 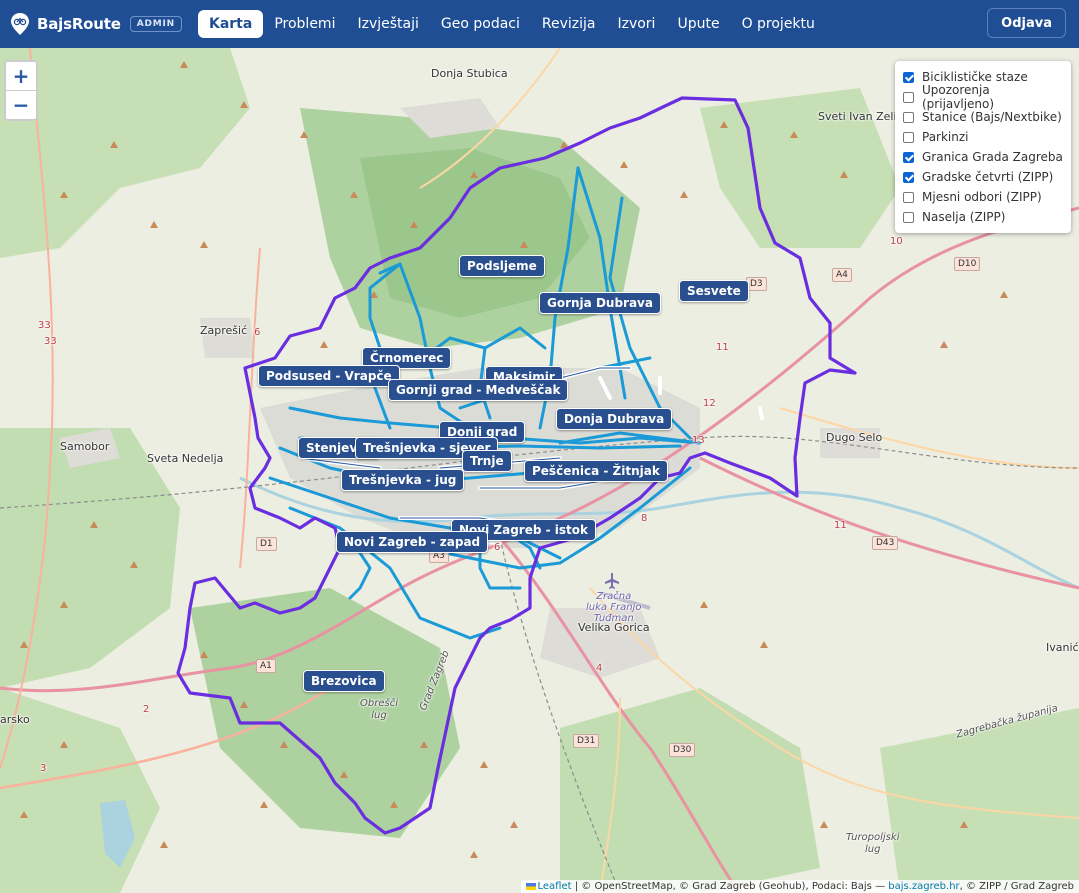 I want to click on town-label-sveta-nedelja: Sveta Nedelja, so click(x=185, y=458).